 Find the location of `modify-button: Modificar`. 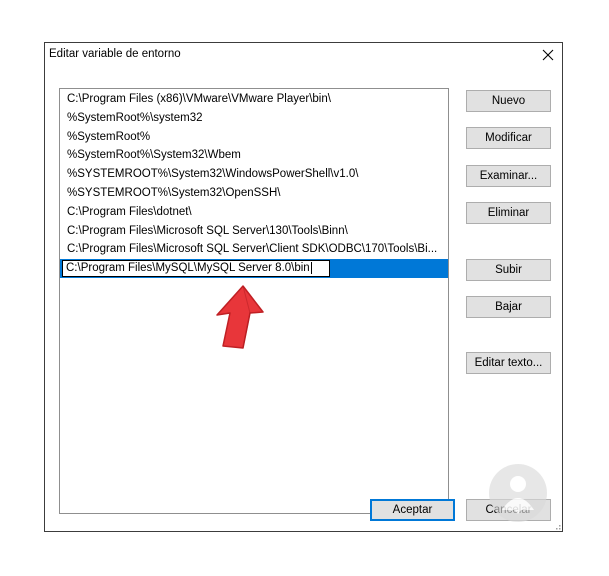

modify-button: Modificar is located at coordinates (508, 138).